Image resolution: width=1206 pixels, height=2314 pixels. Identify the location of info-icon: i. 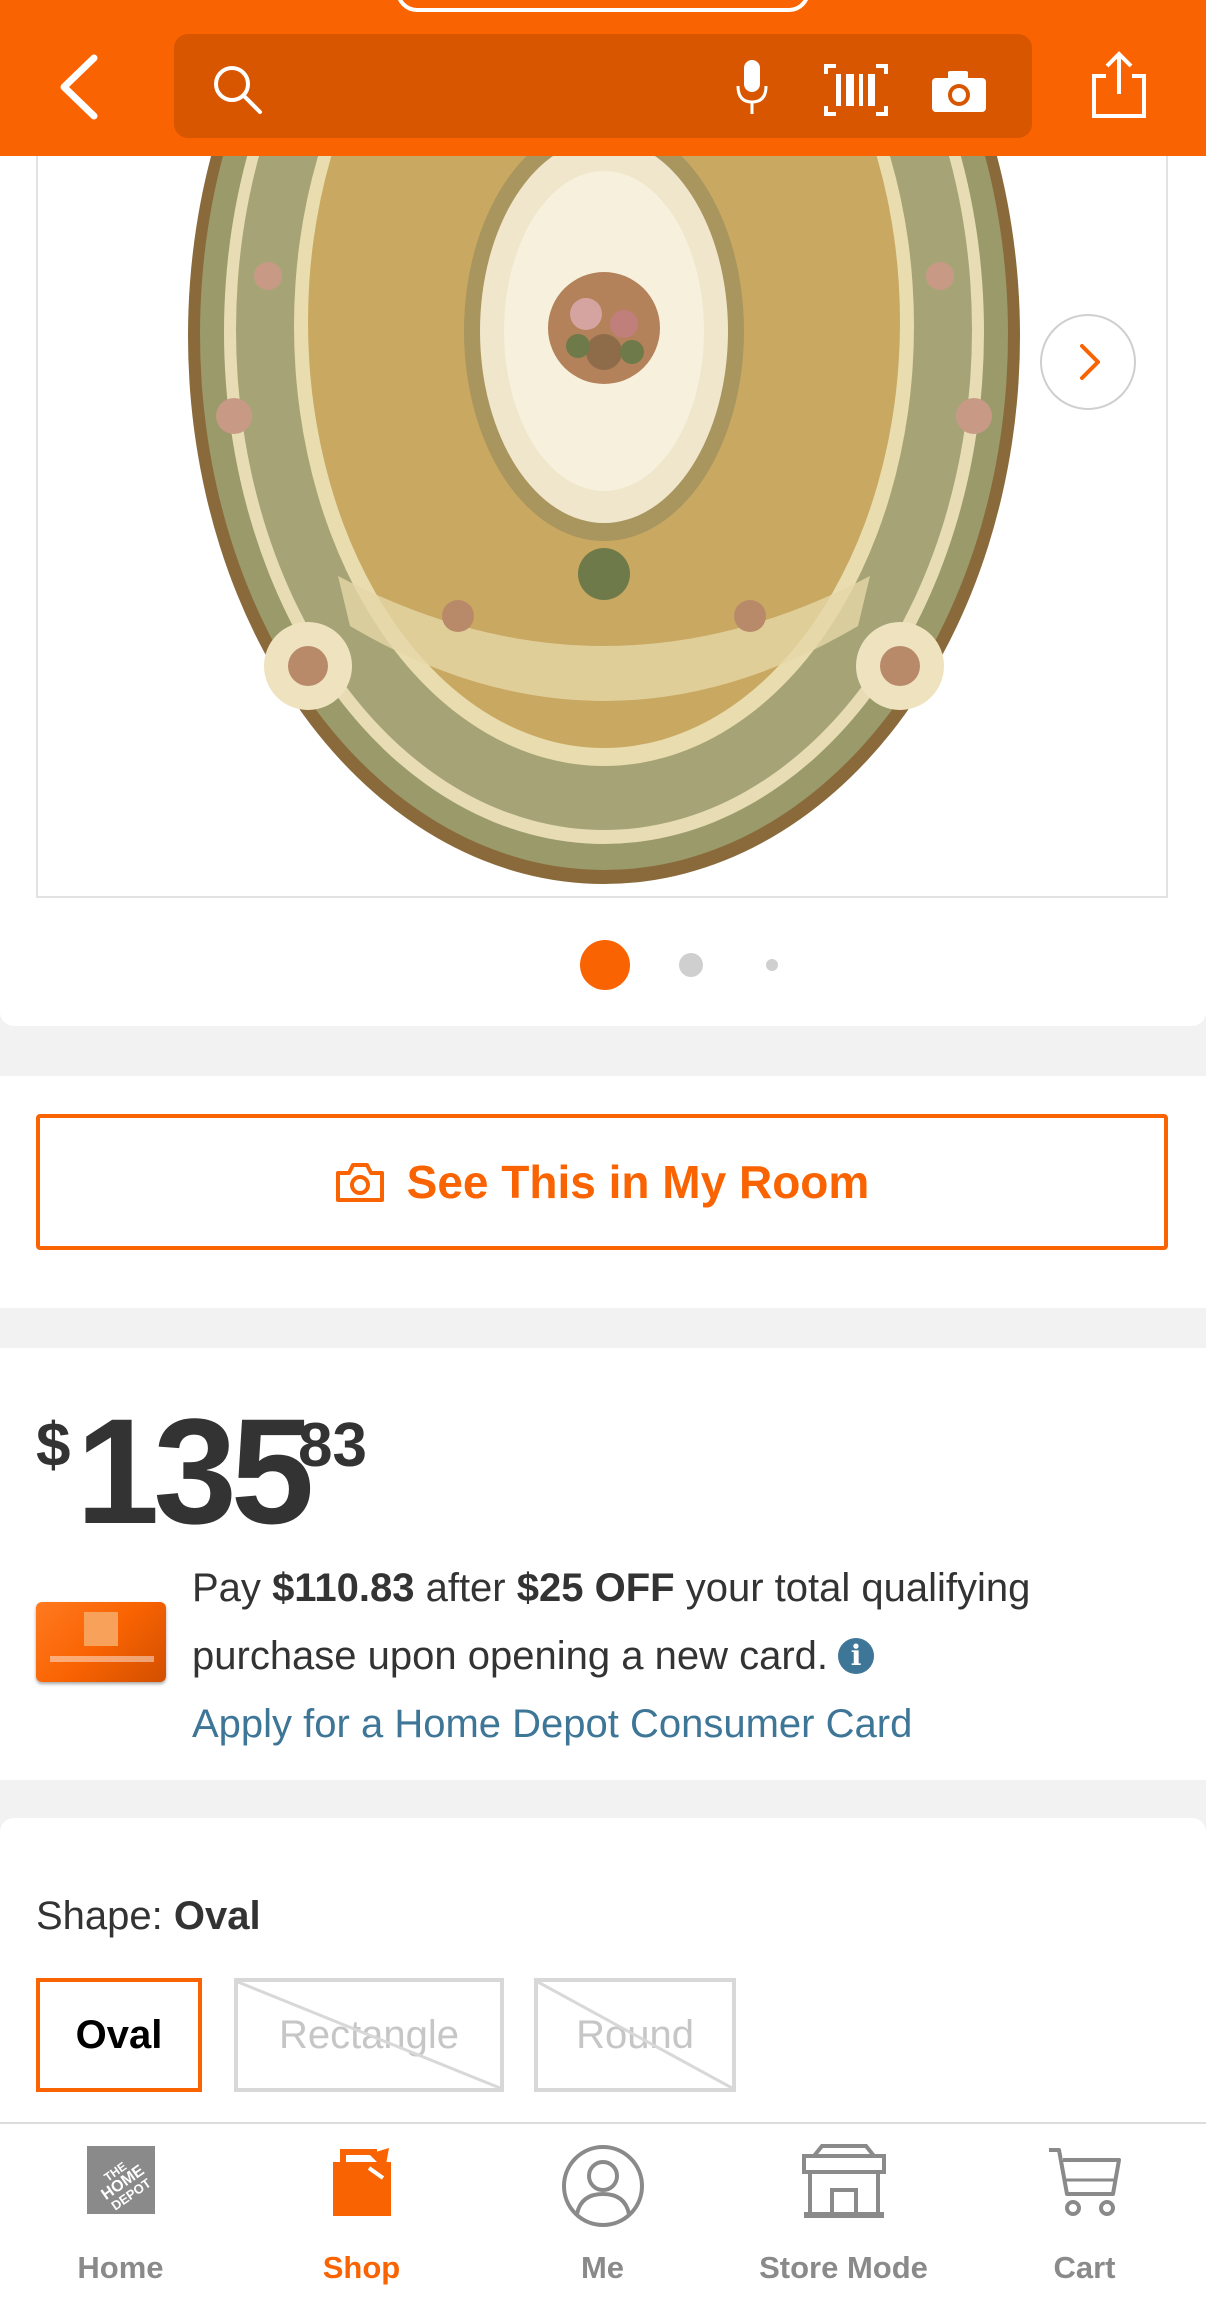
(856, 1656).